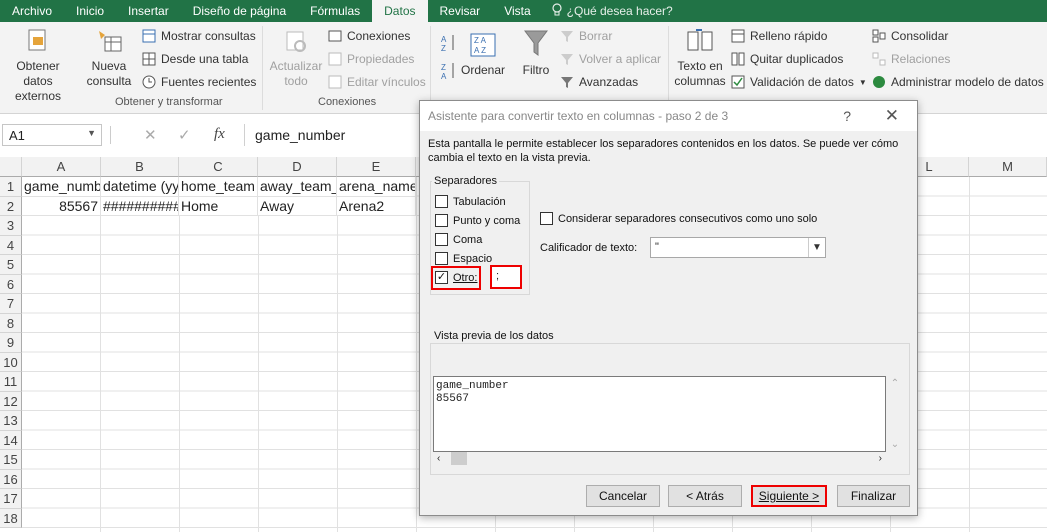  Describe the element at coordinates (463, 258) in the screenshot. I see `space-checkbox: Espacio` at that location.